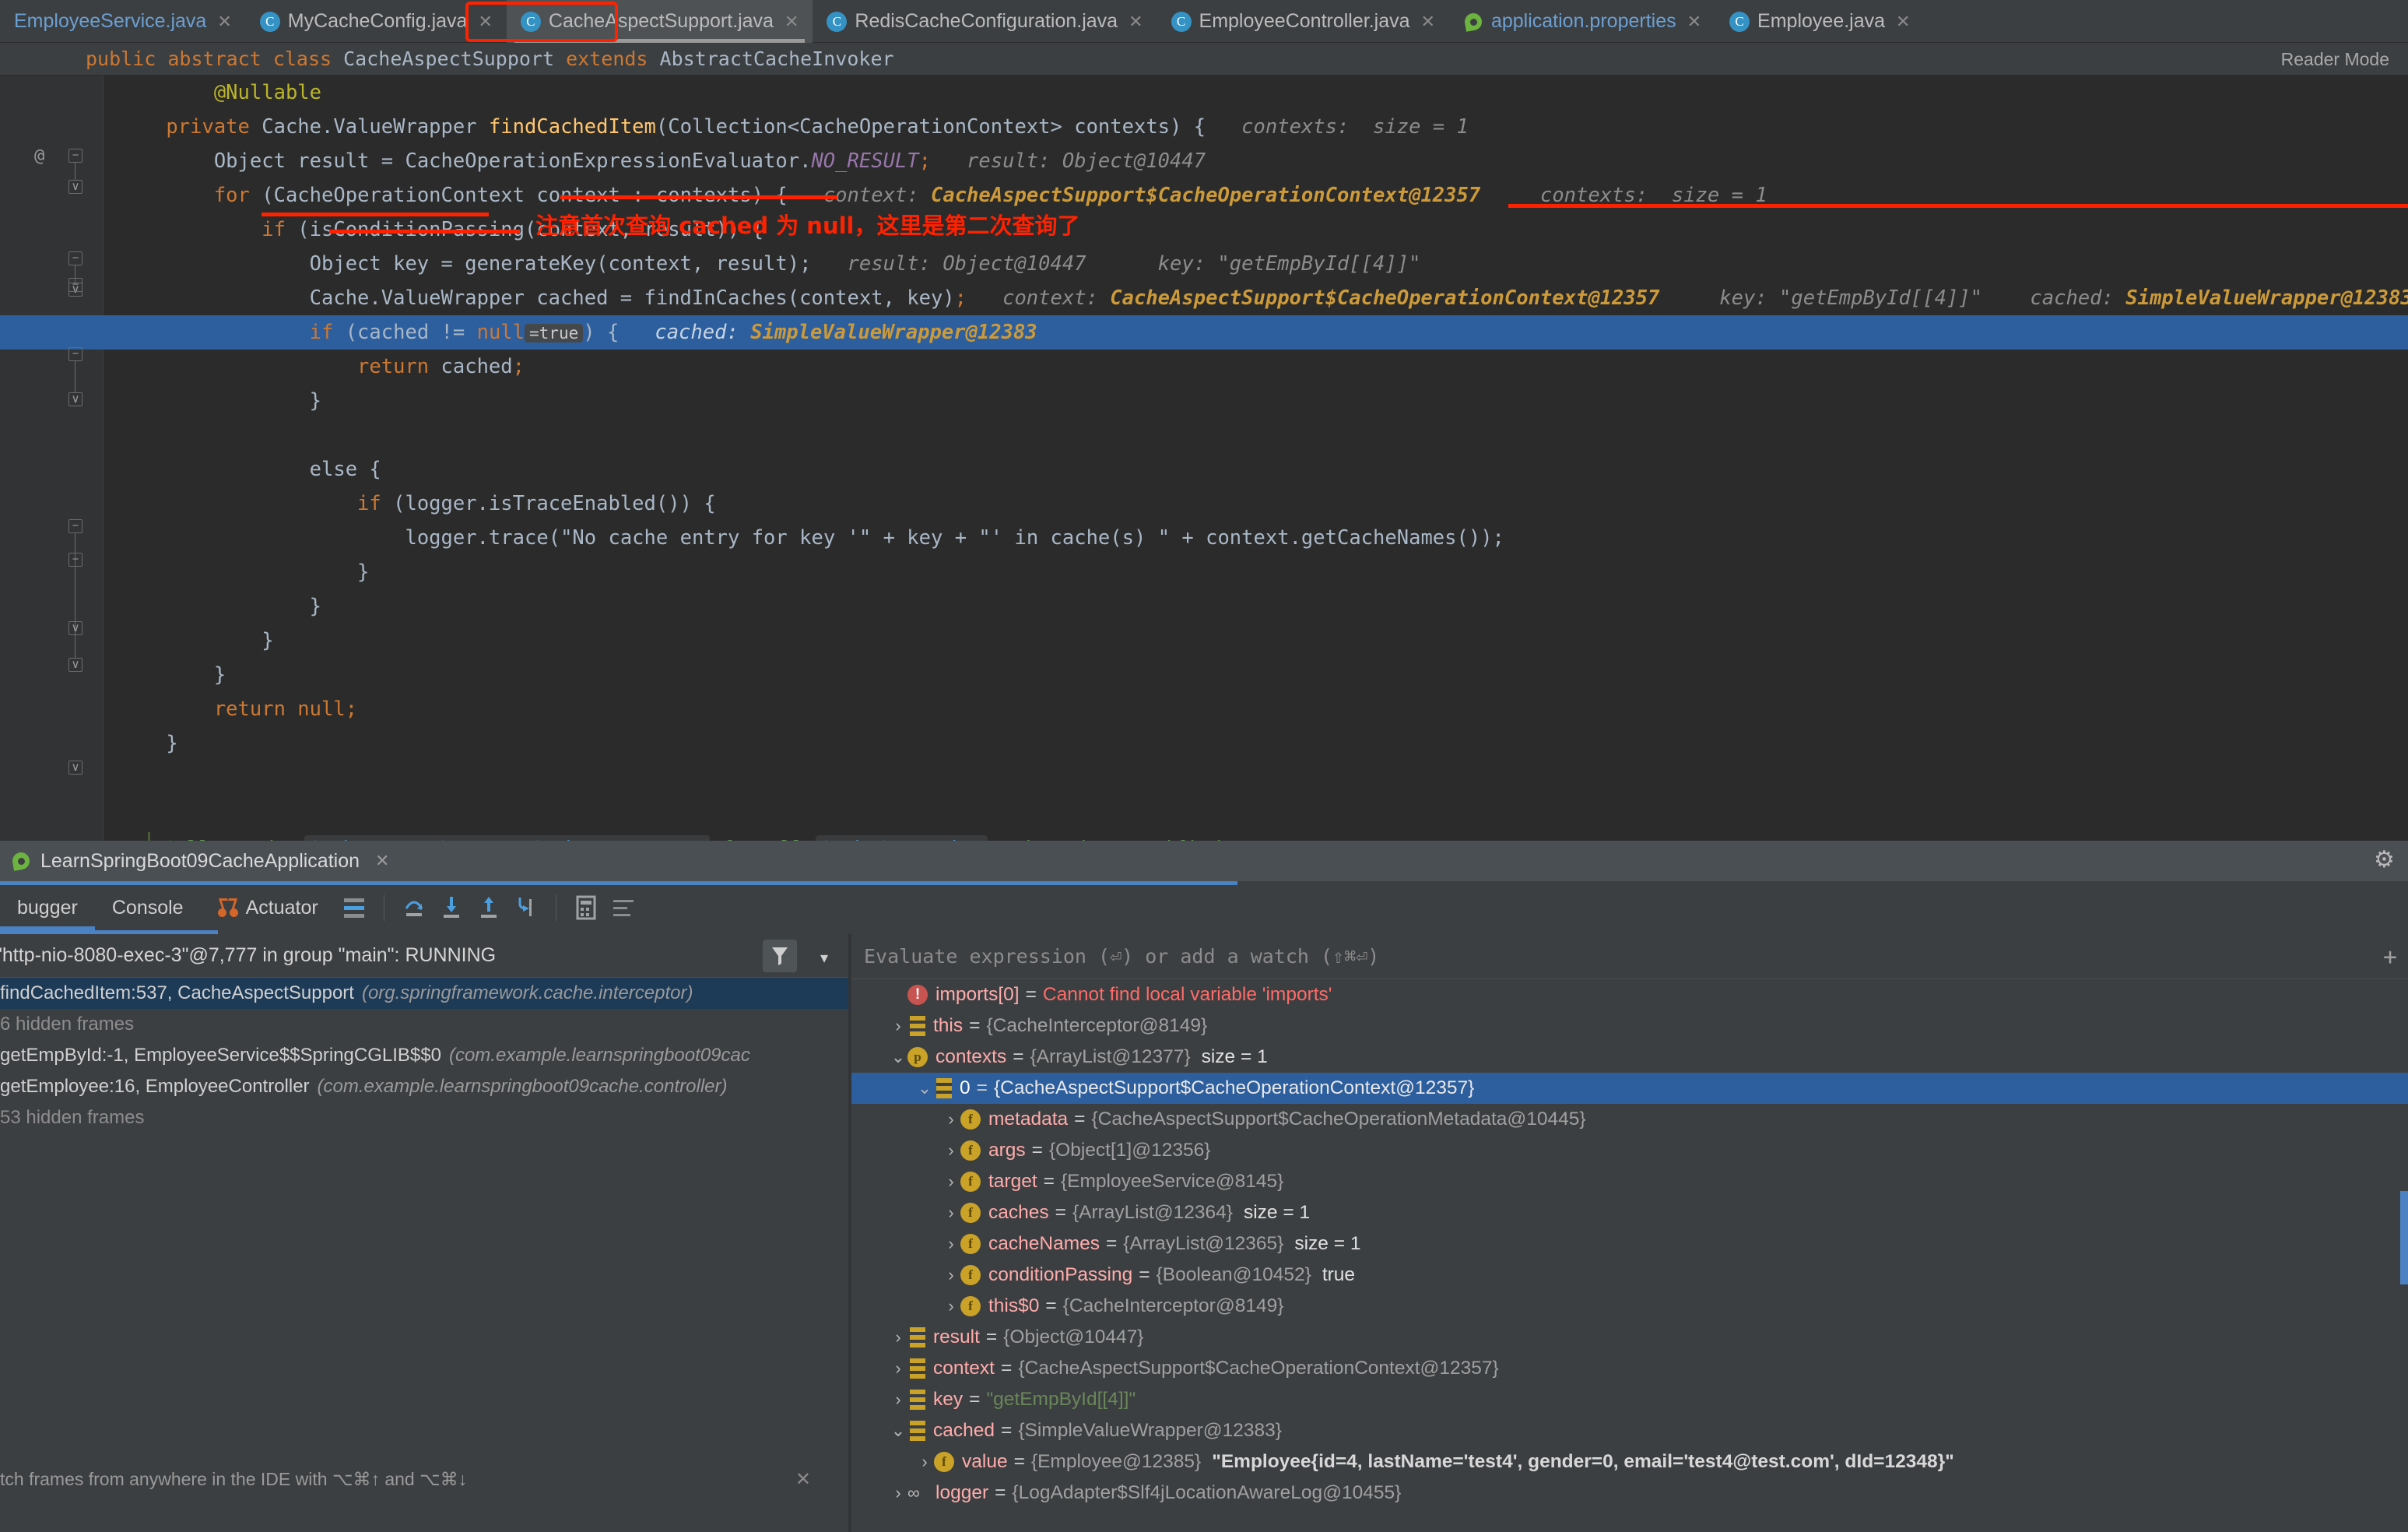 This screenshot has height=1532, width=2408. I want to click on fold-marker-e: −, so click(75, 560).